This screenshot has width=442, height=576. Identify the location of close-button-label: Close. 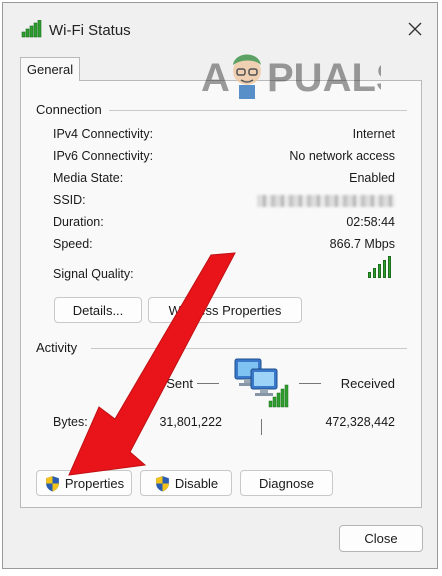
(381, 538).